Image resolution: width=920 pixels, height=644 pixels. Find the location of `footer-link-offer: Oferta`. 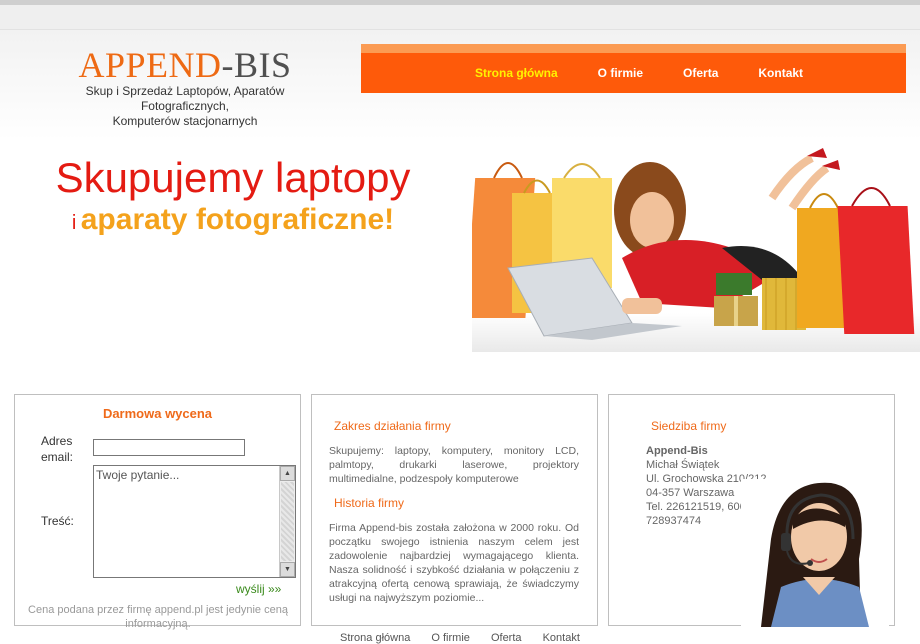

footer-link-offer: Oferta is located at coordinates (506, 638).